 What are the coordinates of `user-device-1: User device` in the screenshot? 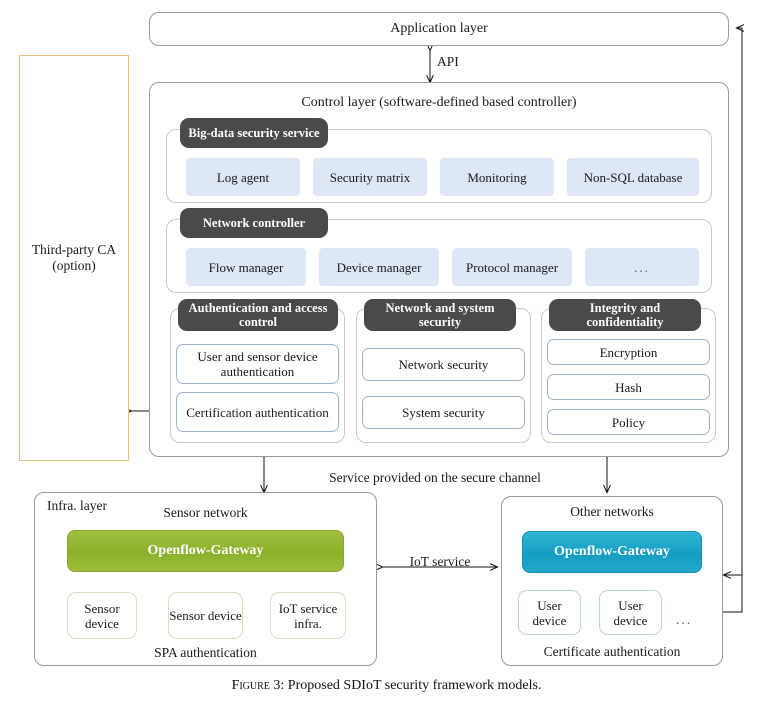 It's located at (549, 612).